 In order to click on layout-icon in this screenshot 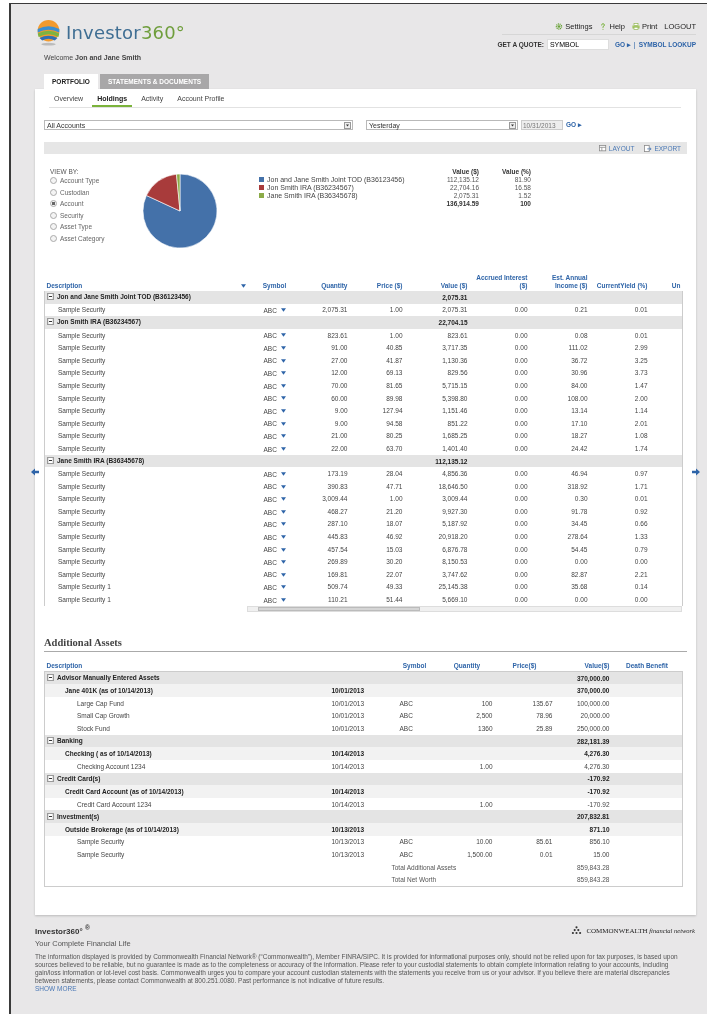, I will do `click(602, 148)`.